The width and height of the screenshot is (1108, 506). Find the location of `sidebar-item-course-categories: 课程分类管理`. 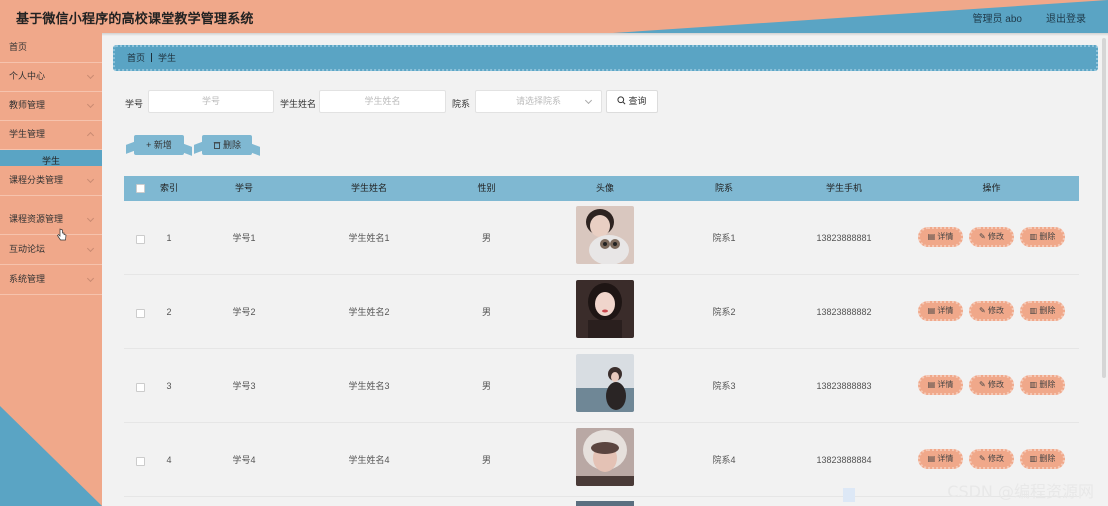

sidebar-item-course-categories: 课程分类管理 is located at coordinates (51, 181).